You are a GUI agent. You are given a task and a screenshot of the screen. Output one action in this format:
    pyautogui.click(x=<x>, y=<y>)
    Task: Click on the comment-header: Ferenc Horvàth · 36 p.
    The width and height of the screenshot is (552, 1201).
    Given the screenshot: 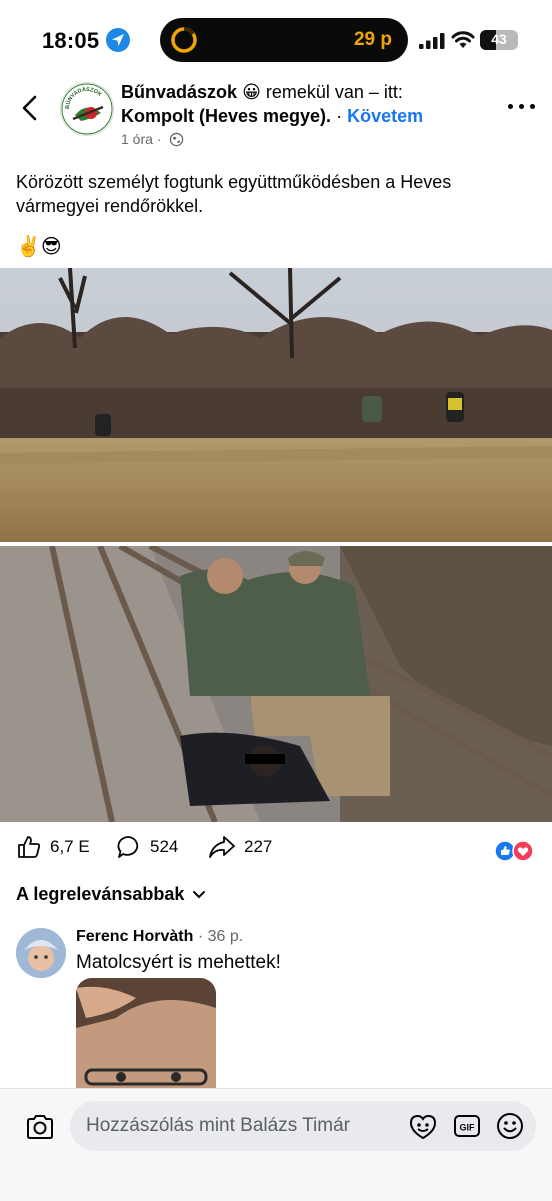 What is the action you would take?
    pyautogui.click(x=159, y=937)
    